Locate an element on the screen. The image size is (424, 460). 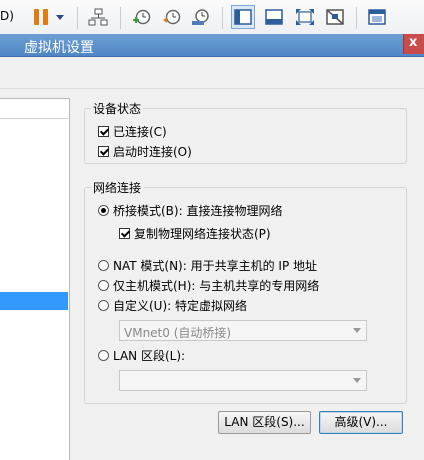
radio-selected-icon is located at coordinates (103, 210).